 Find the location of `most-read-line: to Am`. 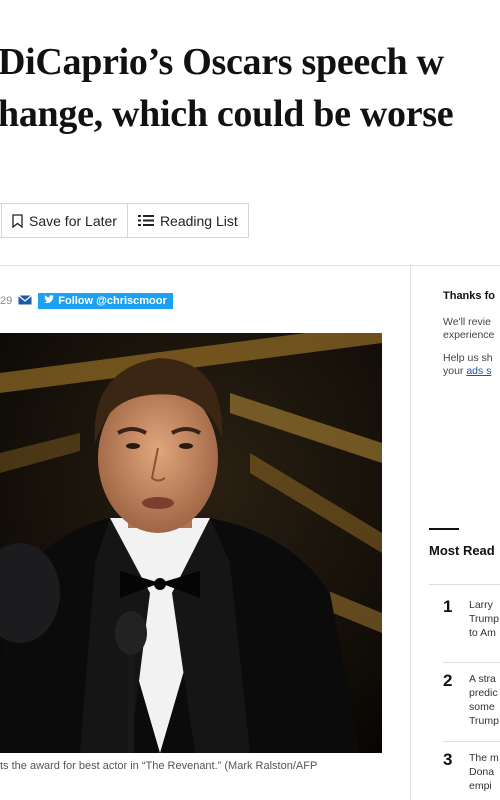

most-read-line: to Am is located at coordinates (482, 633).